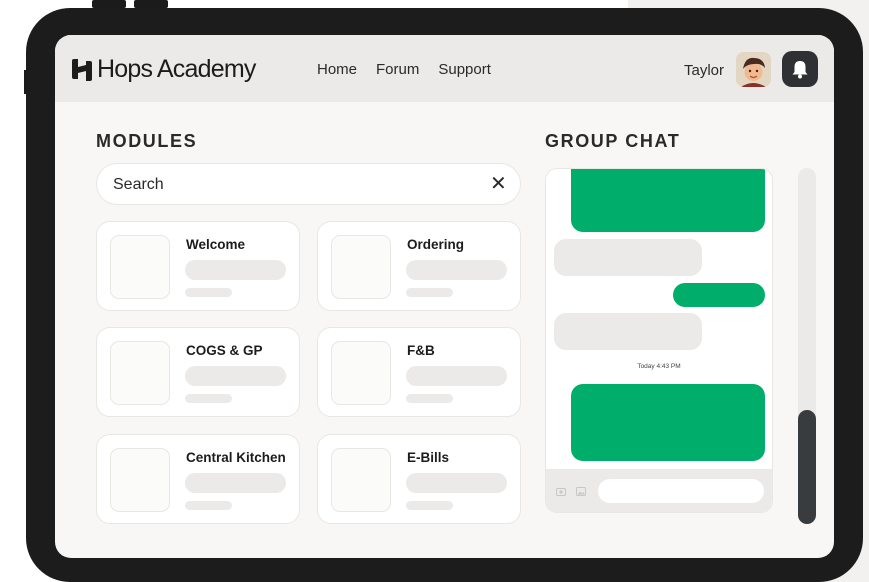 Image resolution: width=869 pixels, height=582 pixels. I want to click on group-chat-heading: GROUP CHAT, so click(613, 141).